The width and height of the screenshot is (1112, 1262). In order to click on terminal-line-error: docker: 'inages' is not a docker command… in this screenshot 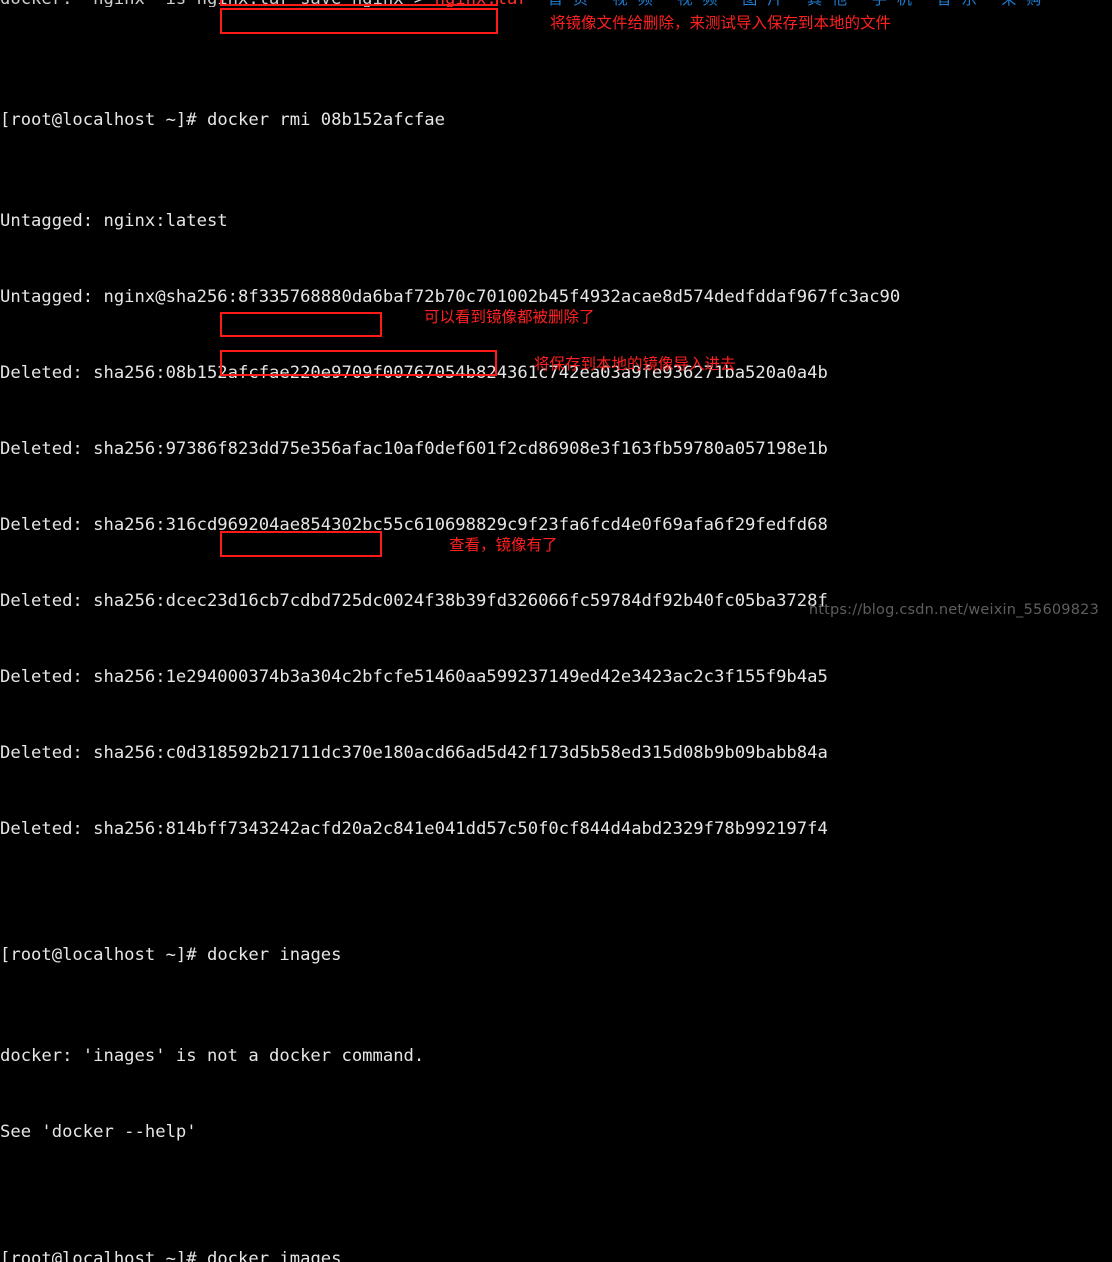, I will do `click(212, 1056)`.